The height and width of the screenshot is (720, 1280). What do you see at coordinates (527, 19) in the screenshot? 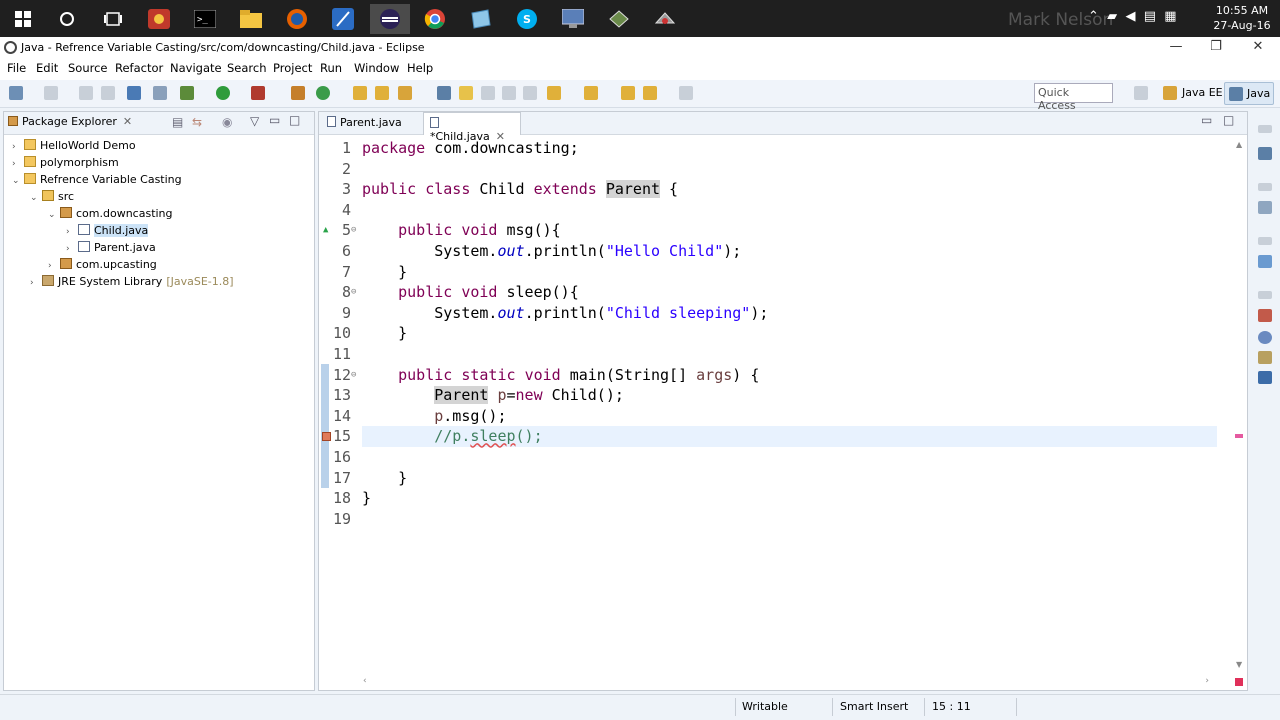
I see `skype-icon: S` at bounding box center [527, 19].